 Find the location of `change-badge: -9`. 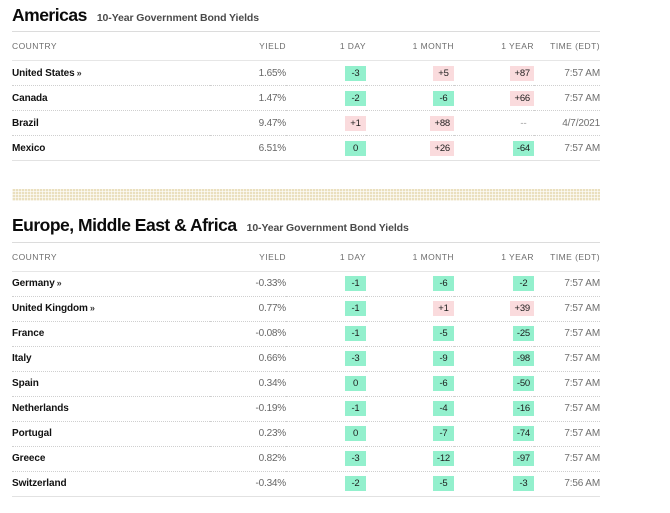

change-badge: -9 is located at coordinates (443, 359).